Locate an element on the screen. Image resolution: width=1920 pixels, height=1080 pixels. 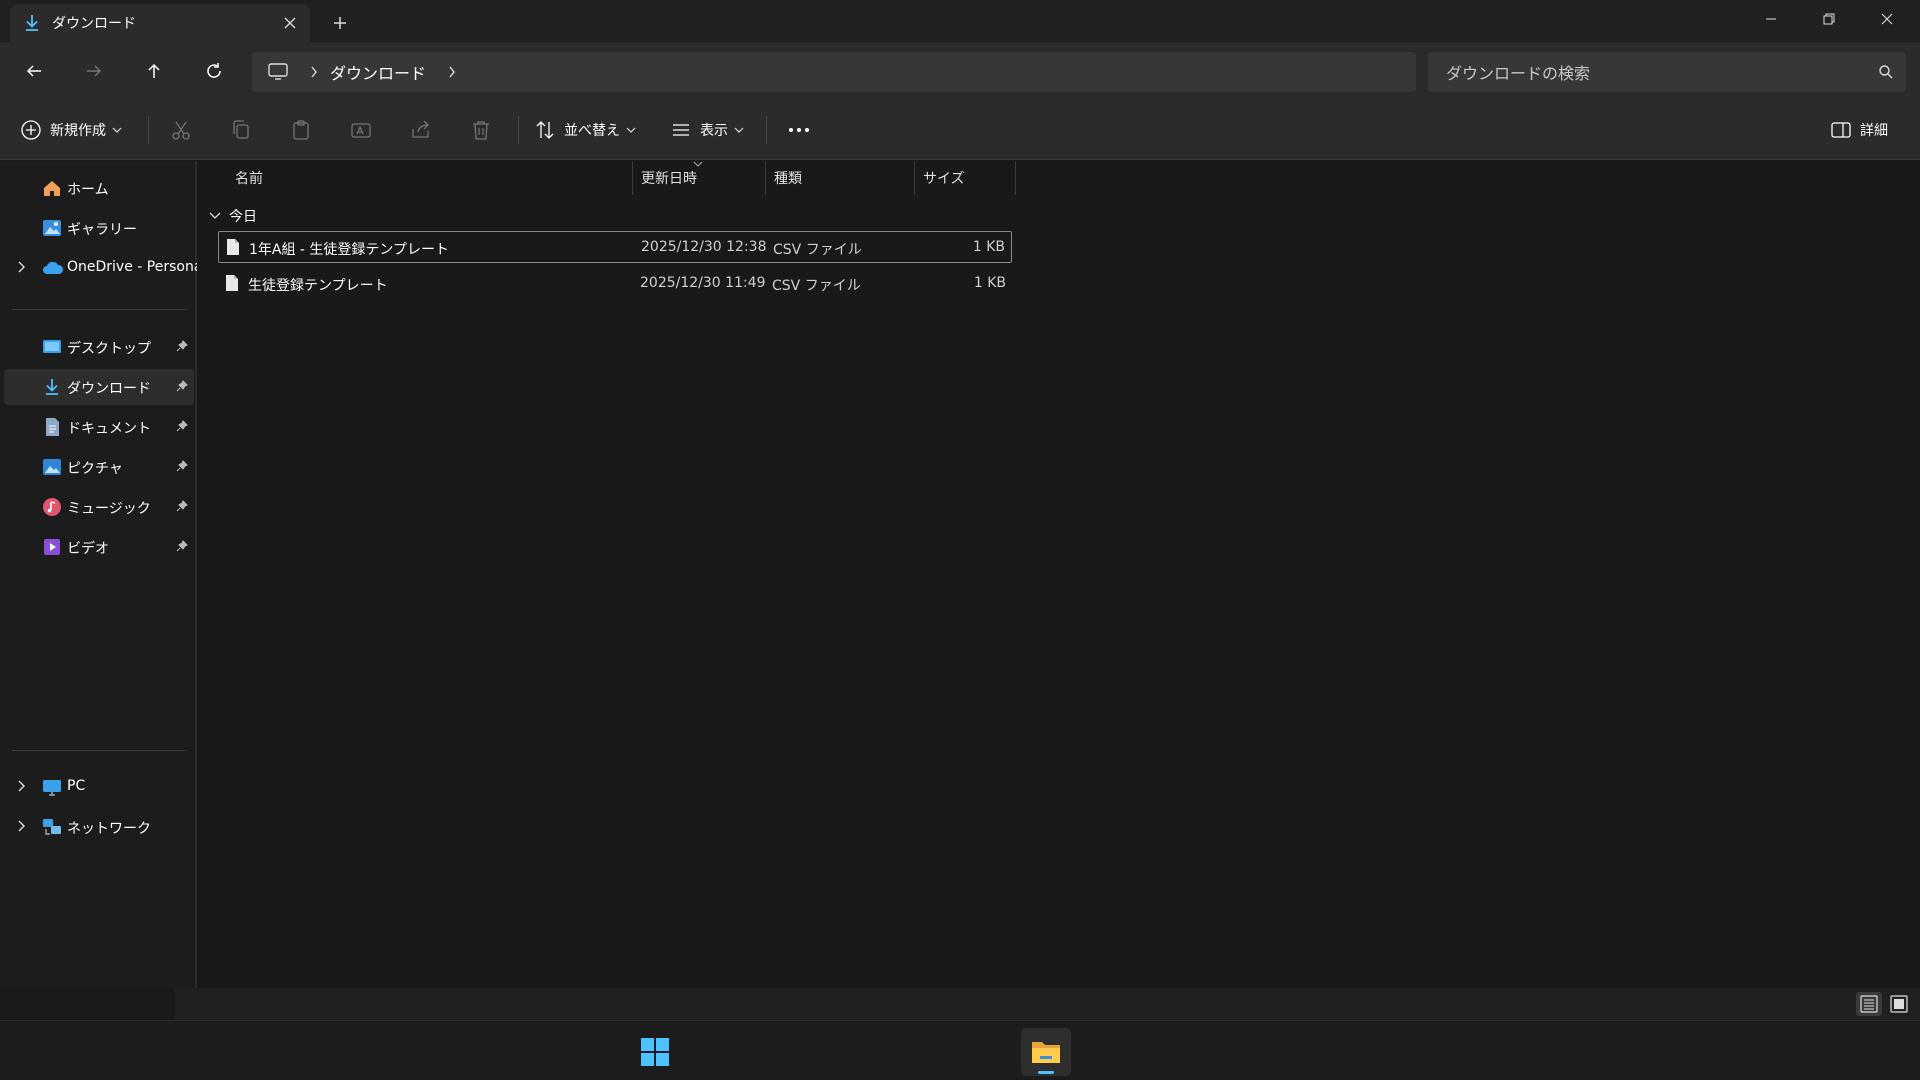
sidebar-item-label: ホーム is located at coordinates (88, 190).